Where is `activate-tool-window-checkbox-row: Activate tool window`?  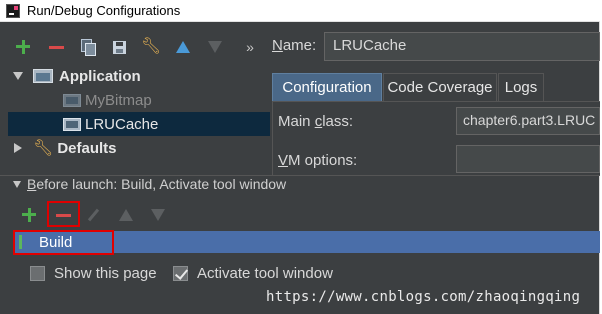 activate-tool-window-checkbox-row: Activate tool window is located at coordinates (253, 273).